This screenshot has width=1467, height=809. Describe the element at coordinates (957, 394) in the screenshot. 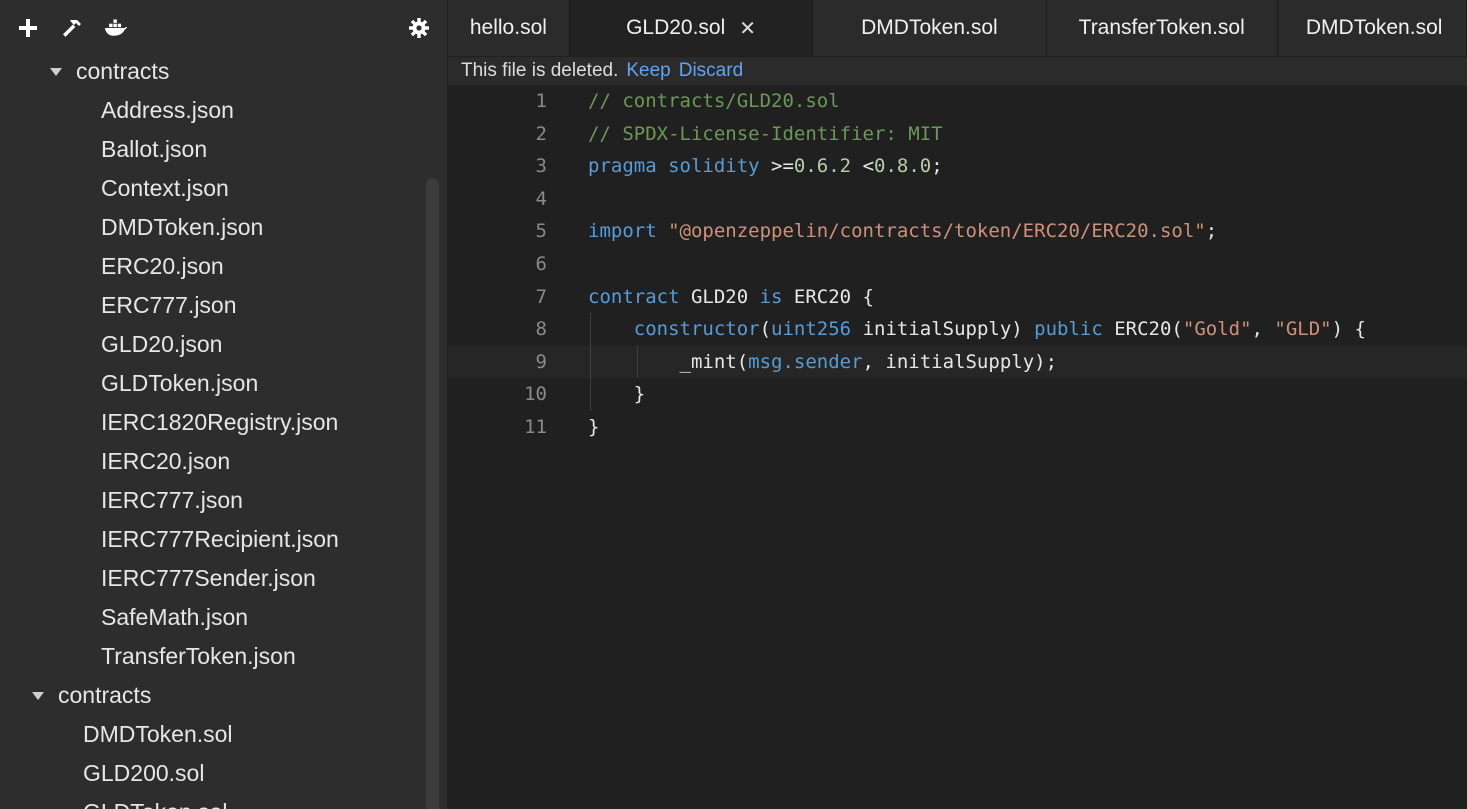

I see `code-line: 10 }` at that location.